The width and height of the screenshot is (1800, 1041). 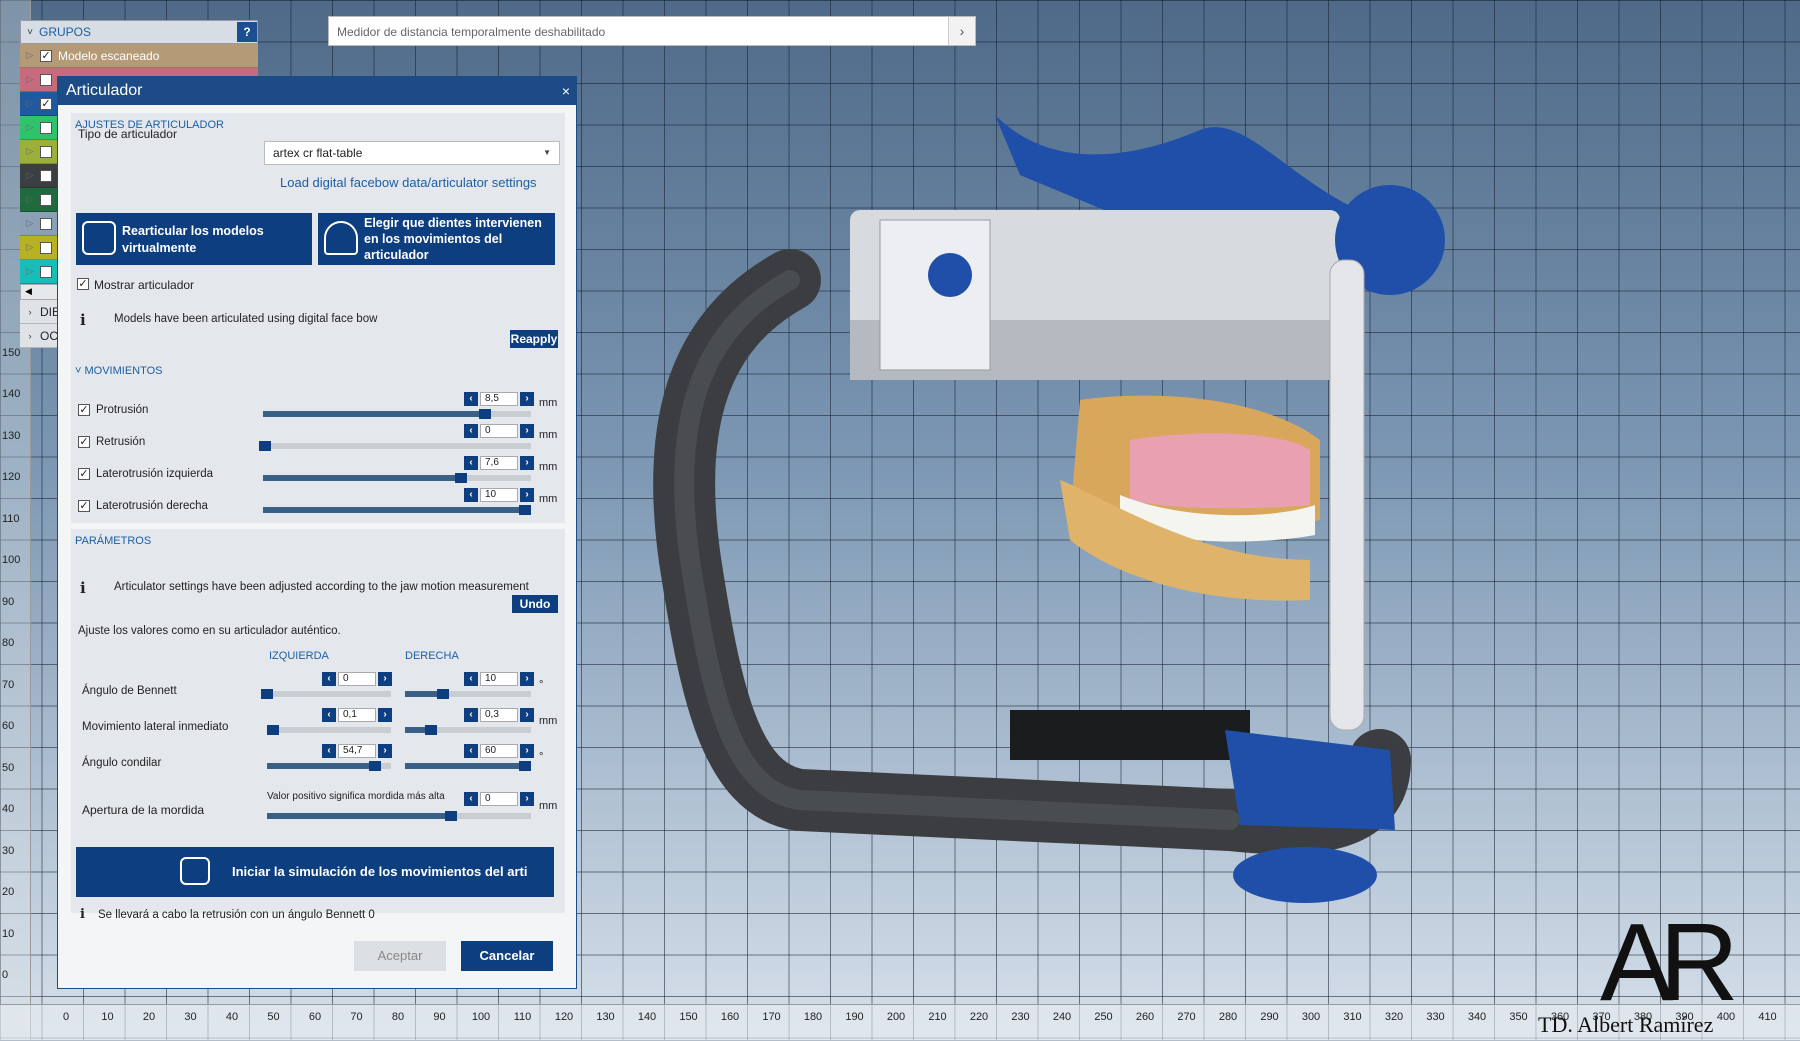 I want to click on parameter-right-stepper: ‹ 10 ›, so click(x=499, y=679).